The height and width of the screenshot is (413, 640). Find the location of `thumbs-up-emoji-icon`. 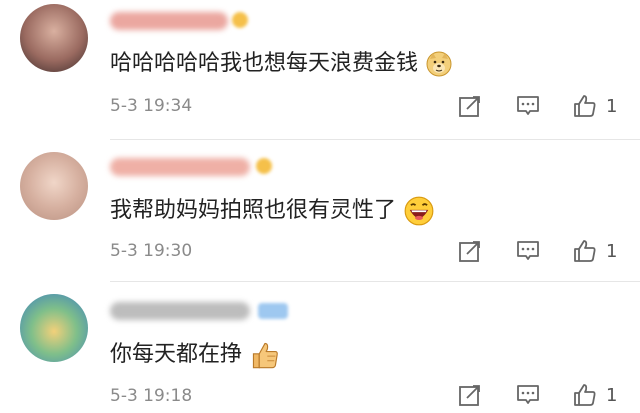

thumbs-up-emoji-icon is located at coordinates (265, 355).